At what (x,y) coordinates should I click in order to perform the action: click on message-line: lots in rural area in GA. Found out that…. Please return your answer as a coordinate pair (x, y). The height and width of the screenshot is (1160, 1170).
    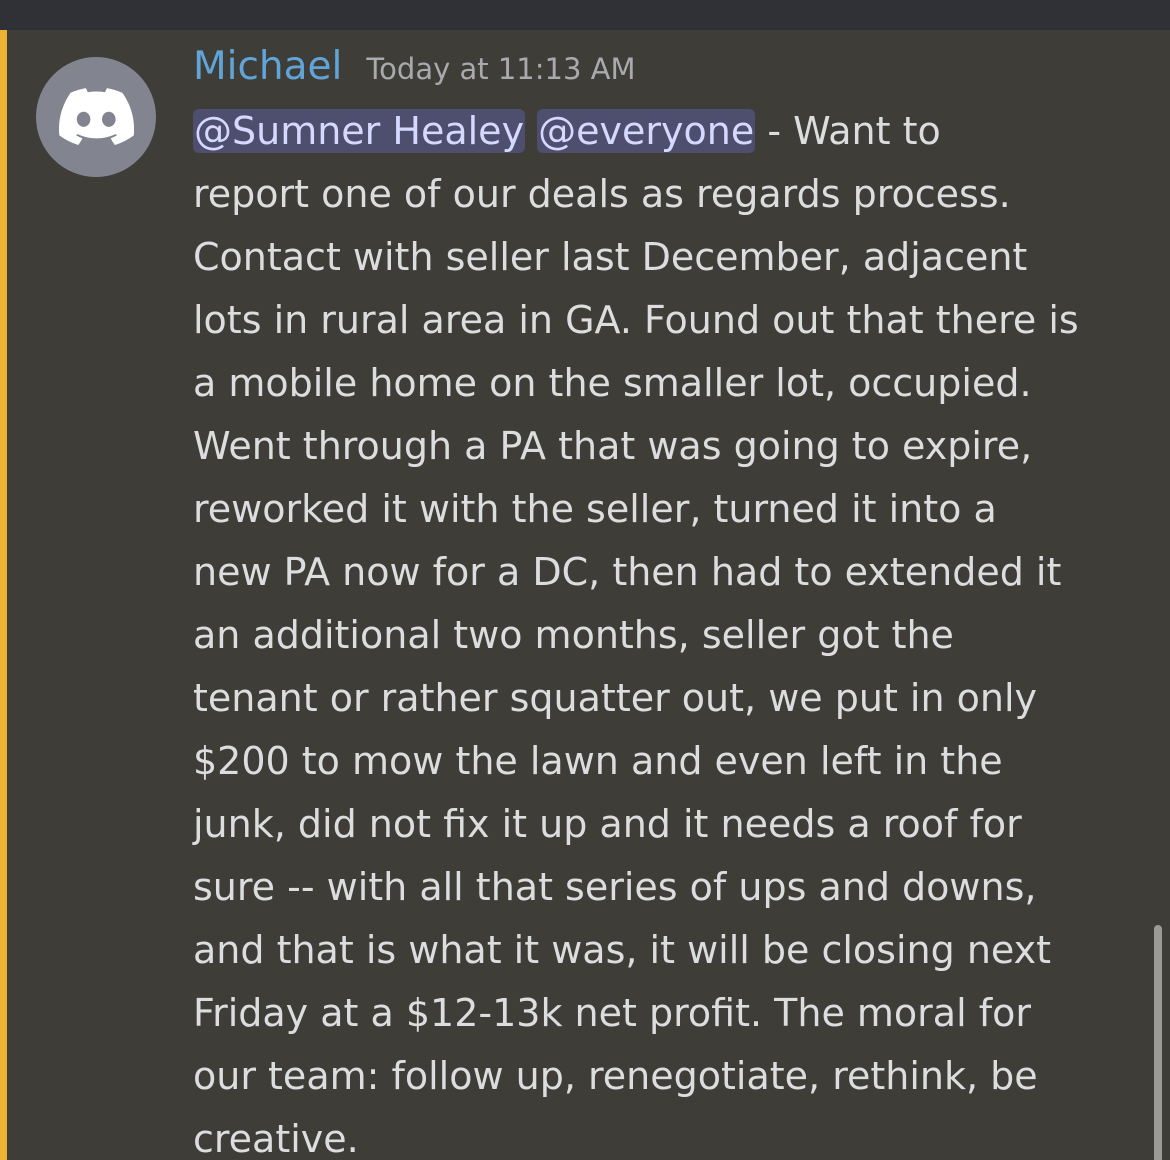
    Looking at the image, I should click on (636, 320).